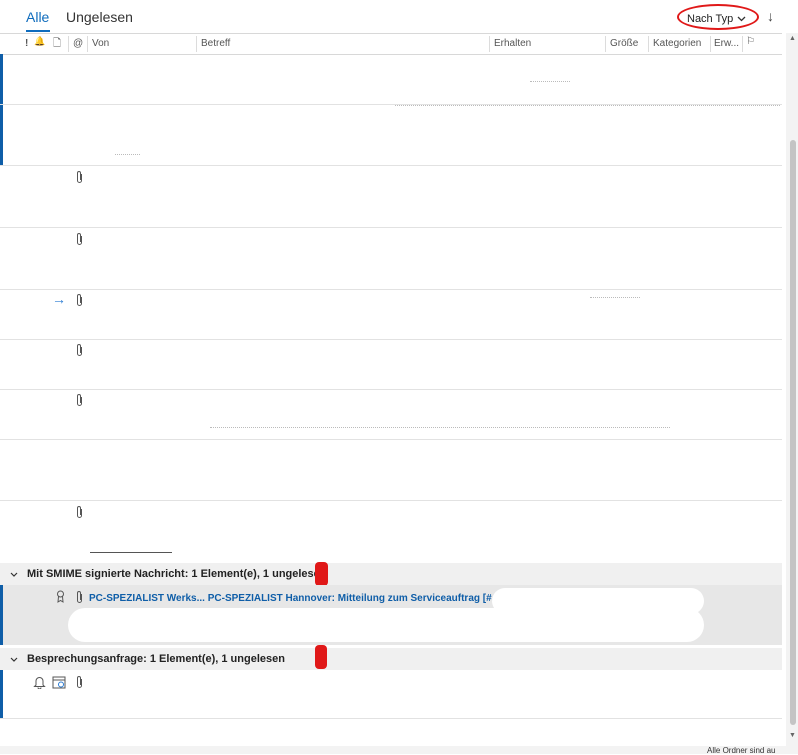 The width and height of the screenshot is (798, 755). What do you see at coordinates (391, 315) in the screenshot?
I see `message-row-5: →` at bounding box center [391, 315].